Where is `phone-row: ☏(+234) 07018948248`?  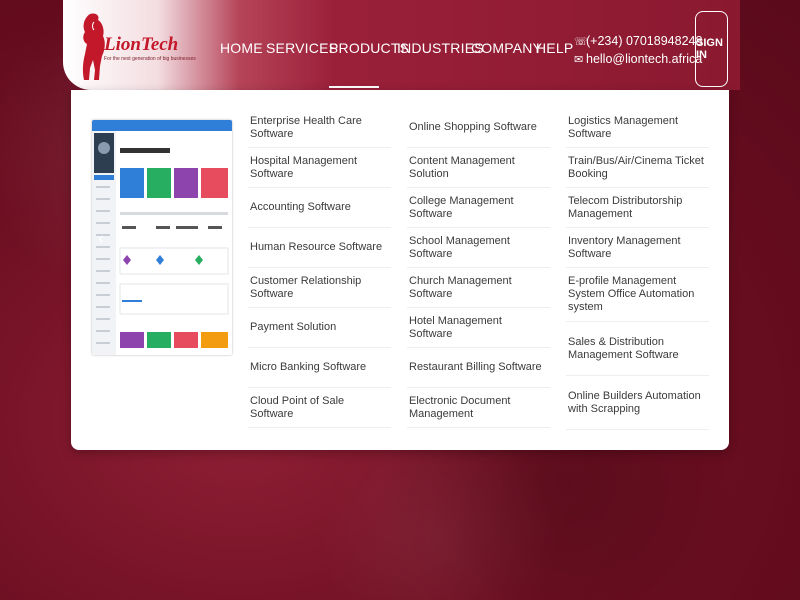
phone-row: ☏(+234) 07018948248 is located at coordinates (638, 42).